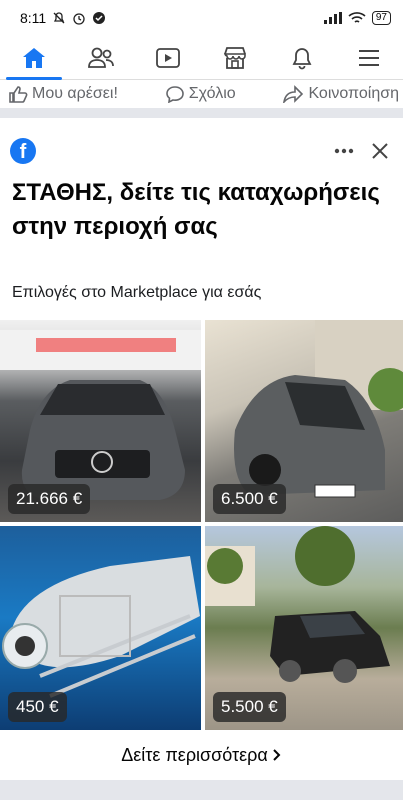 Image resolution: width=403 pixels, height=800 pixels. I want to click on listing-price: 450 €, so click(37, 707).